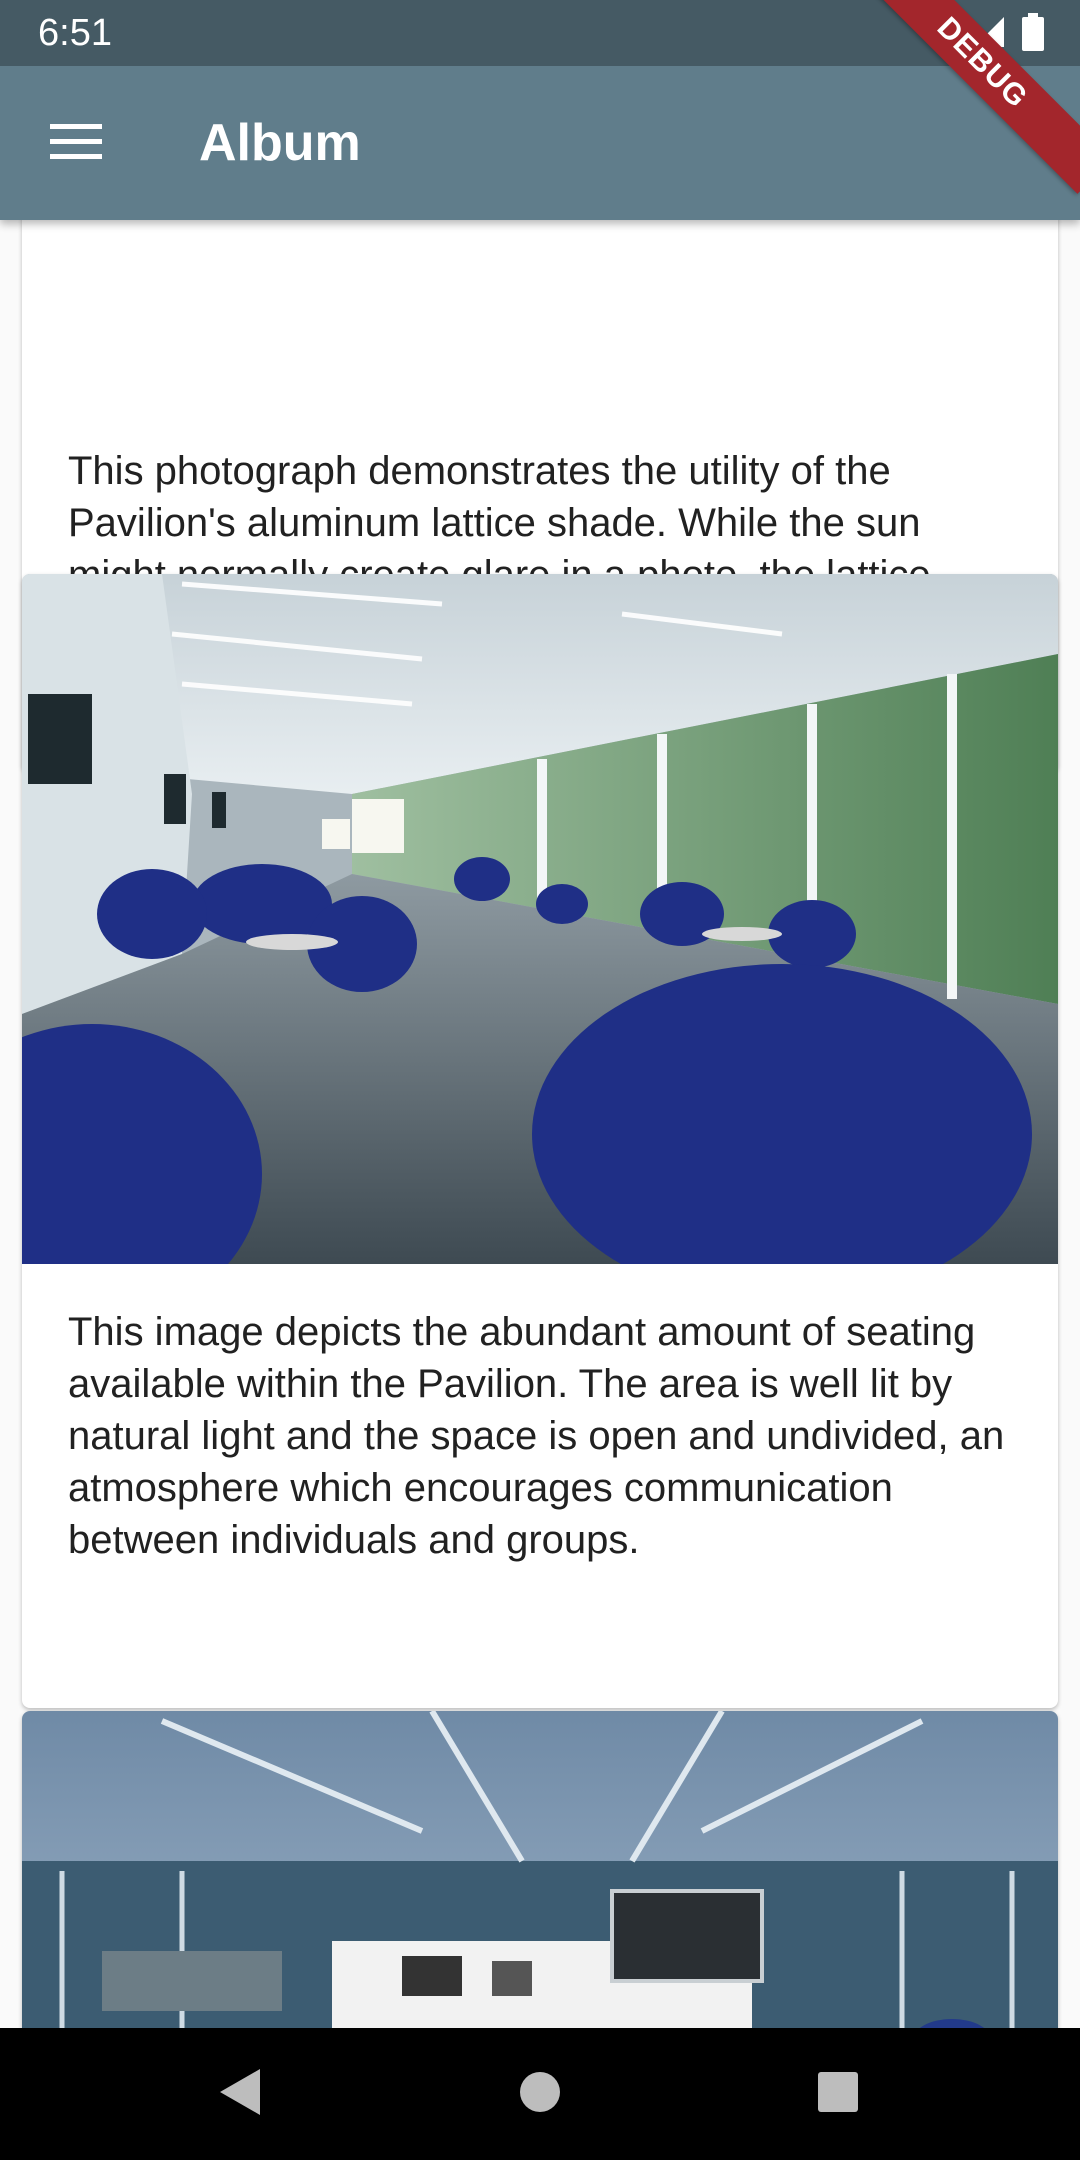 The height and width of the screenshot is (2160, 1080). I want to click on app-bar: Album, so click(540, 143).